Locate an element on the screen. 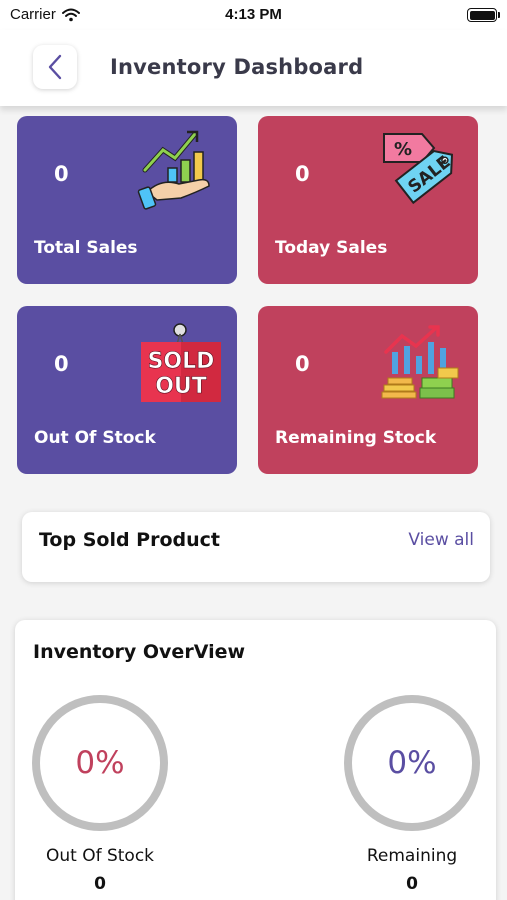 This screenshot has width=507, height=900. top-sold-title: Top Sold Product is located at coordinates (129, 540).